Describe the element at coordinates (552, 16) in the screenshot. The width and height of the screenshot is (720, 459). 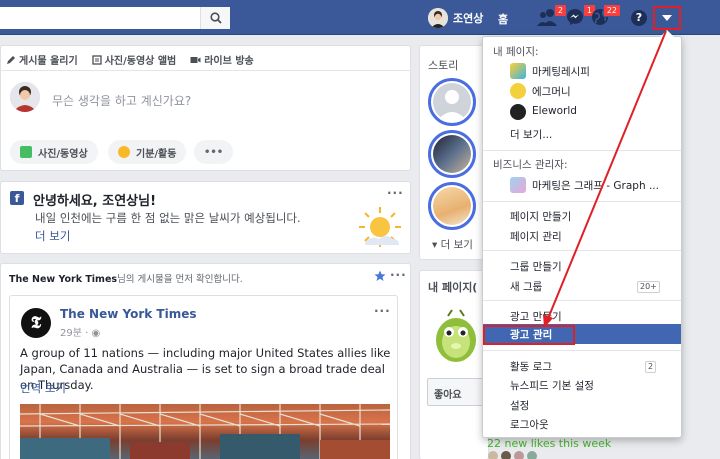
I see `friend-requests-button: 2` at that location.